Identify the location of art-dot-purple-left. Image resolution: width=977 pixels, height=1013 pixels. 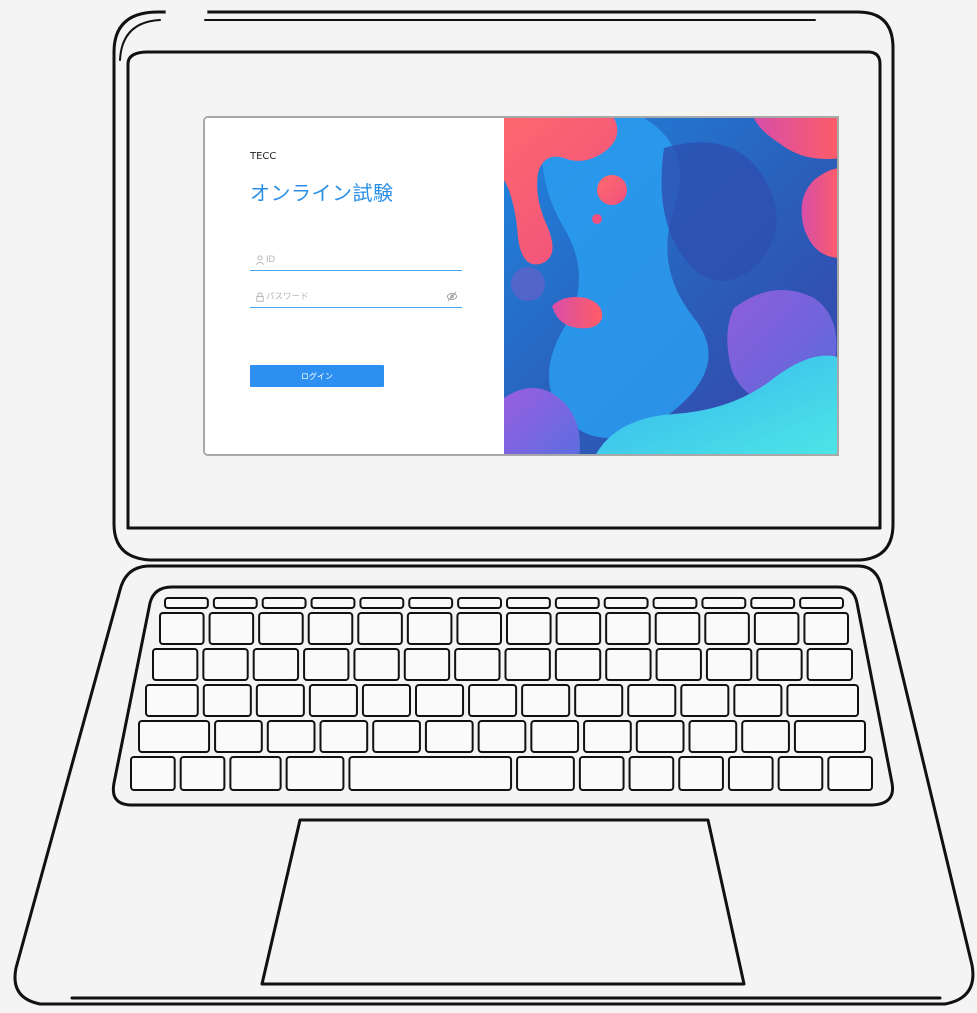
(528, 284).